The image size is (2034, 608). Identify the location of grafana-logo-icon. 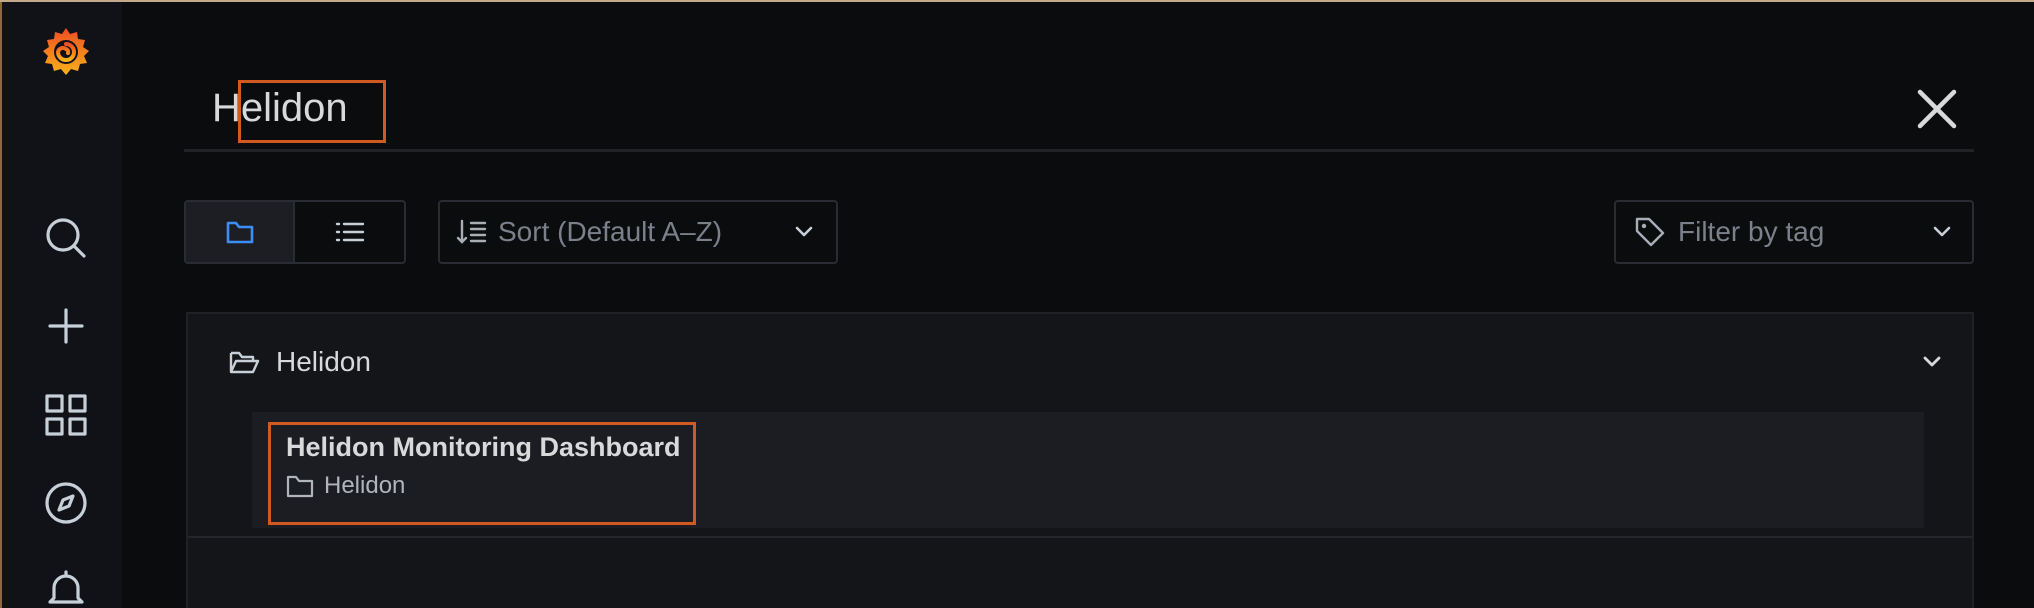
(66, 52).